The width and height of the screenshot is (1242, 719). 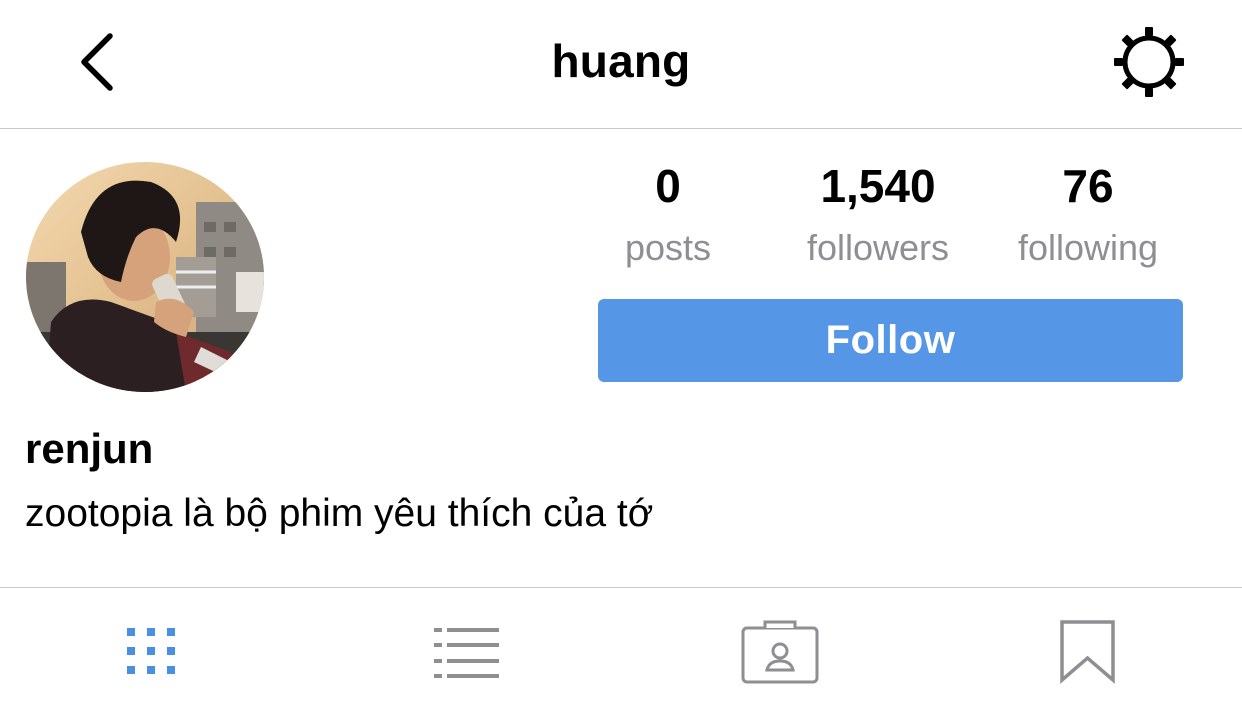 I want to click on posts-stat: 0 posts, so click(x=668, y=214).